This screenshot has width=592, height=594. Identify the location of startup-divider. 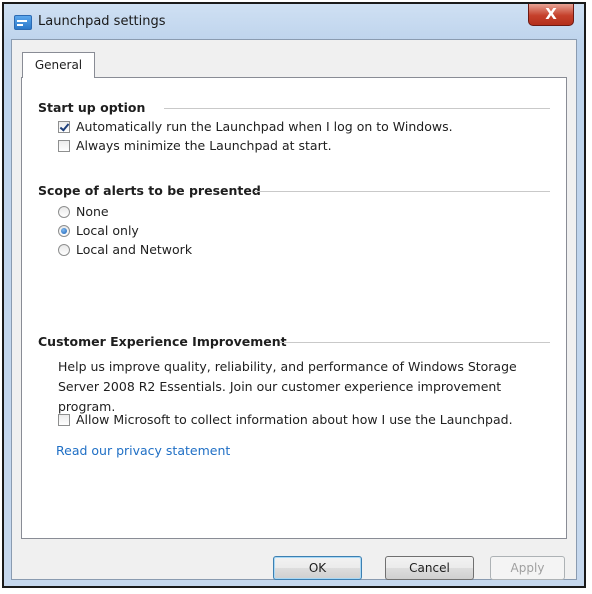
(357, 108).